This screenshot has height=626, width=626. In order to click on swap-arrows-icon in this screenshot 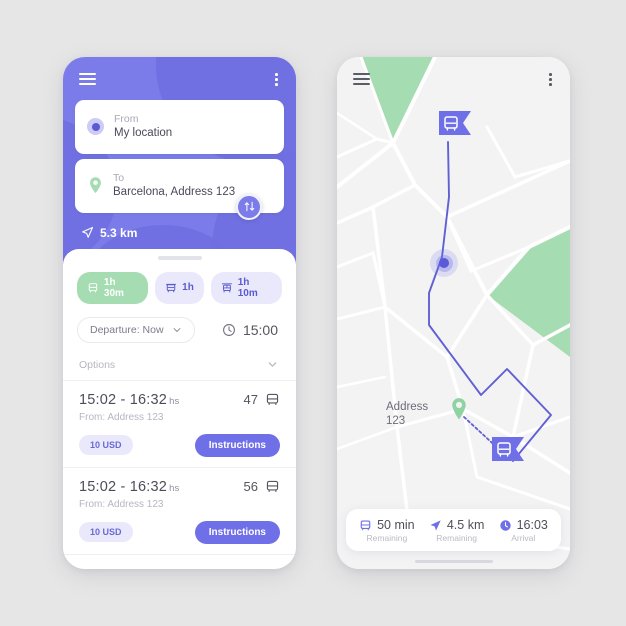, I will do `click(249, 206)`.